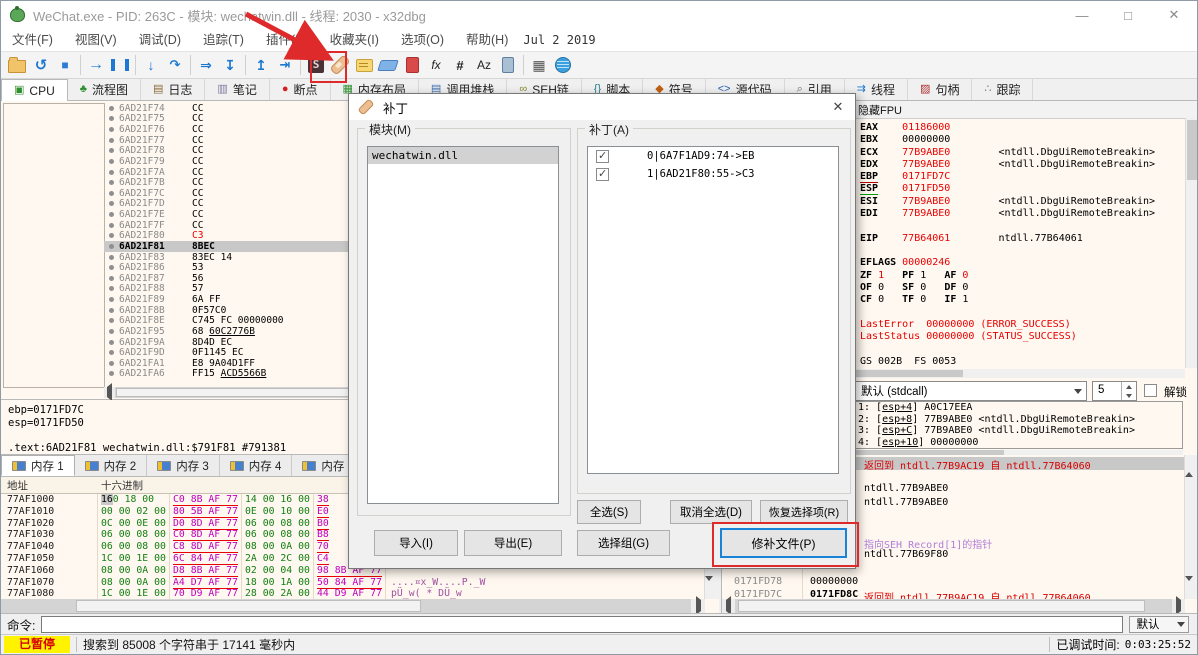  What do you see at coordinates (1023, 110) in the screenshot?
I see `hide-fpu-button: 隐藏FPU` at bounding box center [1023, 110].